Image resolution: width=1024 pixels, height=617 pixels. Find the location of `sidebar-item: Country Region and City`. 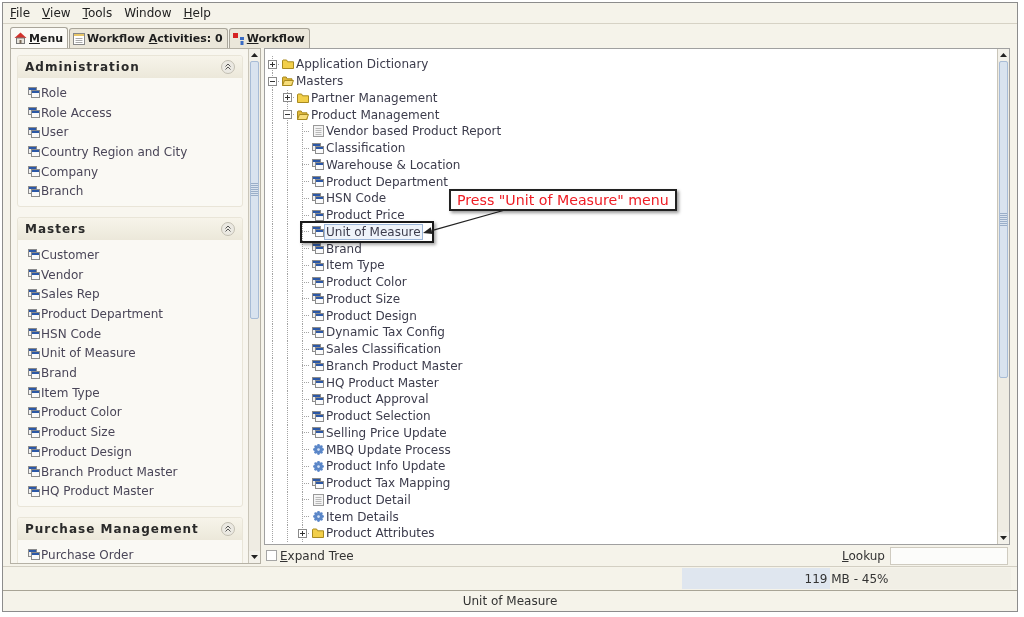

sidebar-item: Country Region and City is located at coordinates (135, 152).